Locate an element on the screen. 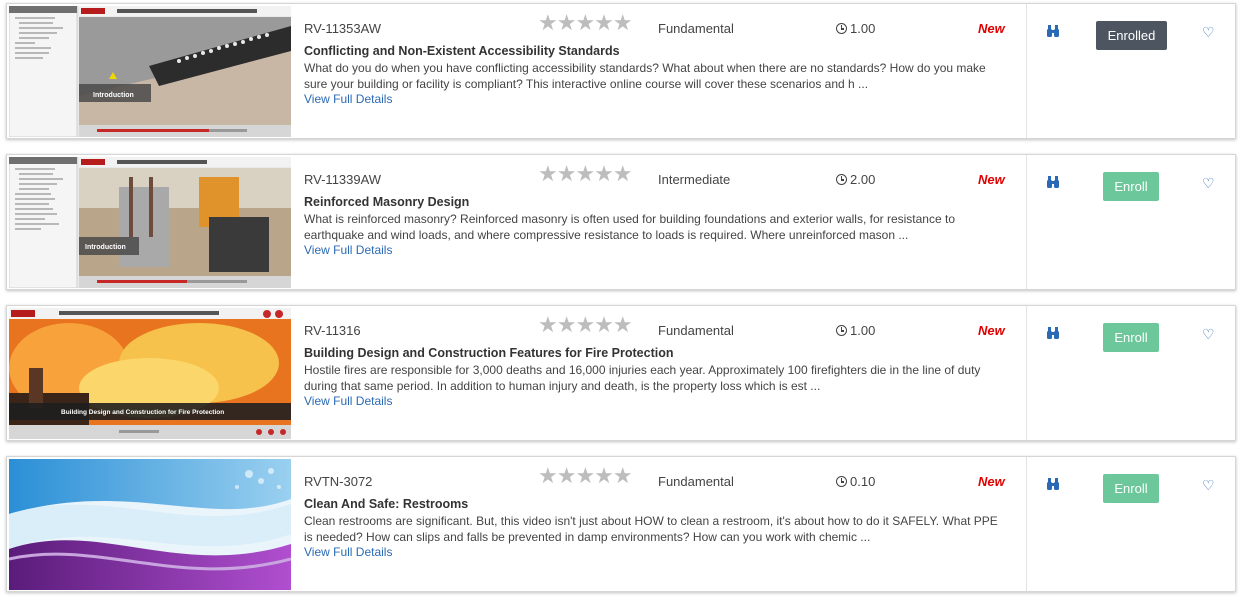 Image resolution: width=1246 pixels, height=602 pixels. course-code: RV-11339AW is located at coordinates (343, 179).